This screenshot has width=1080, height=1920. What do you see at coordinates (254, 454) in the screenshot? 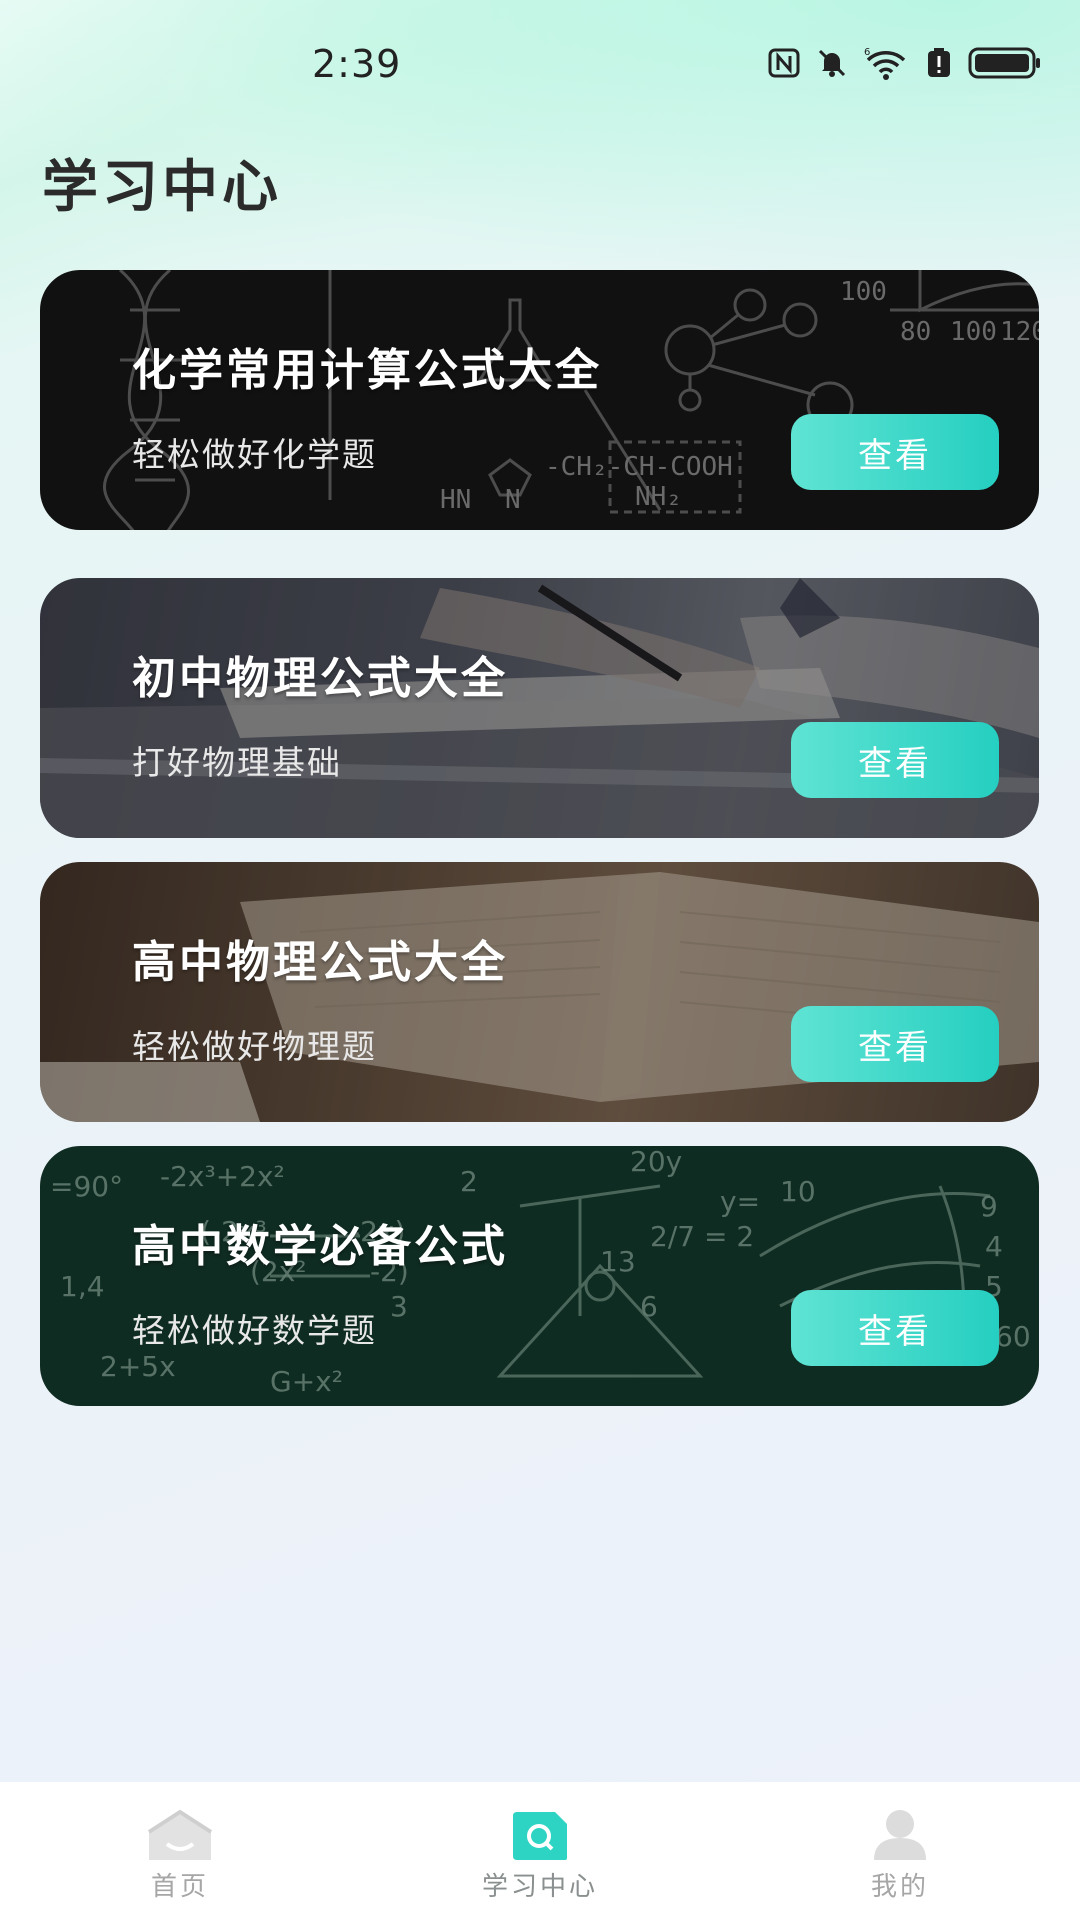
I see `card-subtitle: 轻松做好化学题` at bounding box center [254, 454].